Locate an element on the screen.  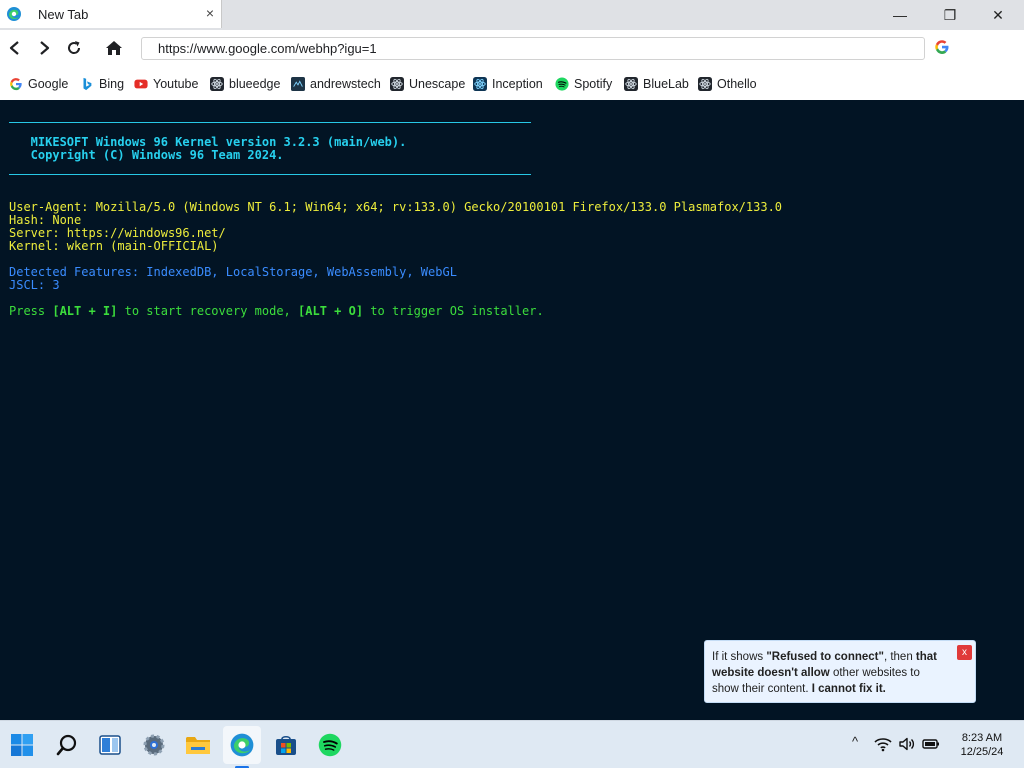
task-view-icon is located at coordinates (110, 745).